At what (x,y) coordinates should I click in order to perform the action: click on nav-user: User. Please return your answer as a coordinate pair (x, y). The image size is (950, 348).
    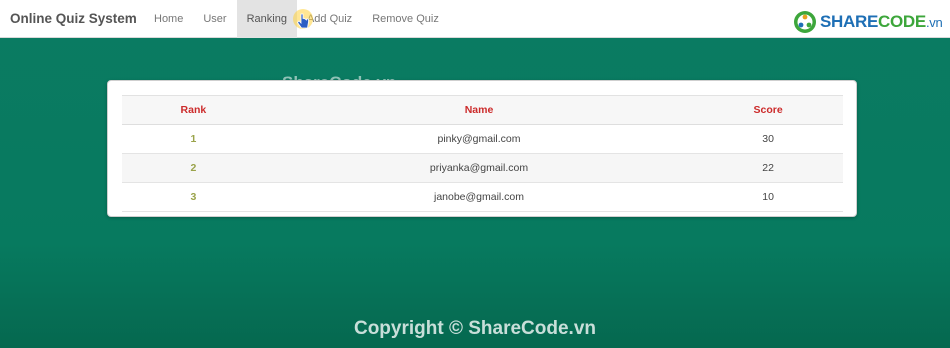
    Looking at the image, I should click on (214, 19).